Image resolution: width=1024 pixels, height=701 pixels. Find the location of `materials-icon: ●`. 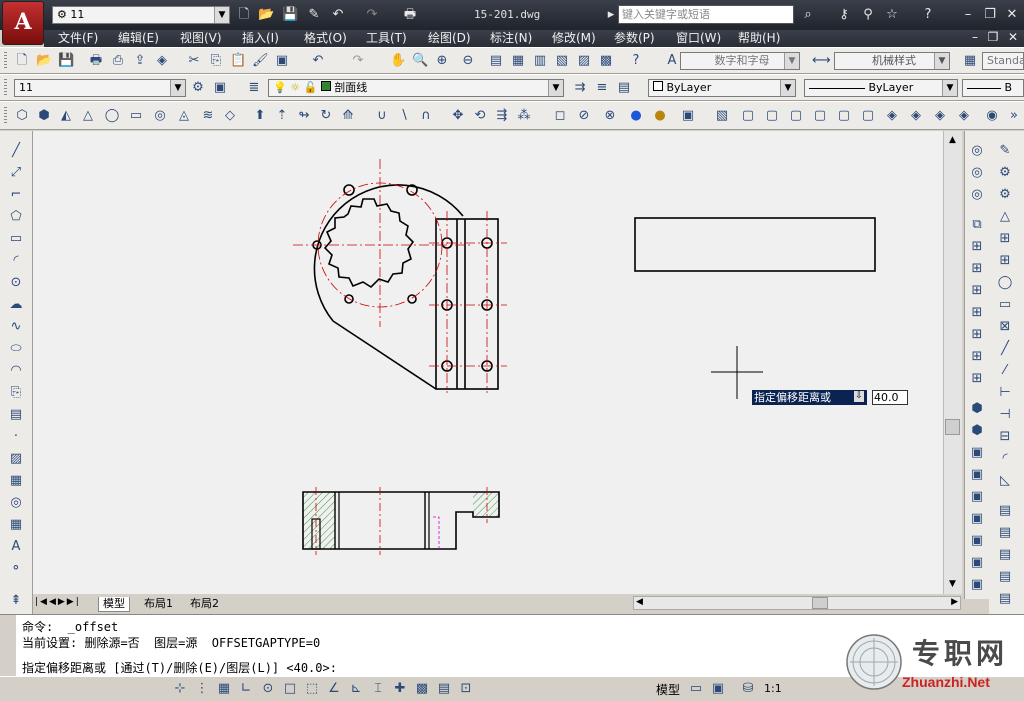

materials-icon: ● is located at coordinates (660, 116).